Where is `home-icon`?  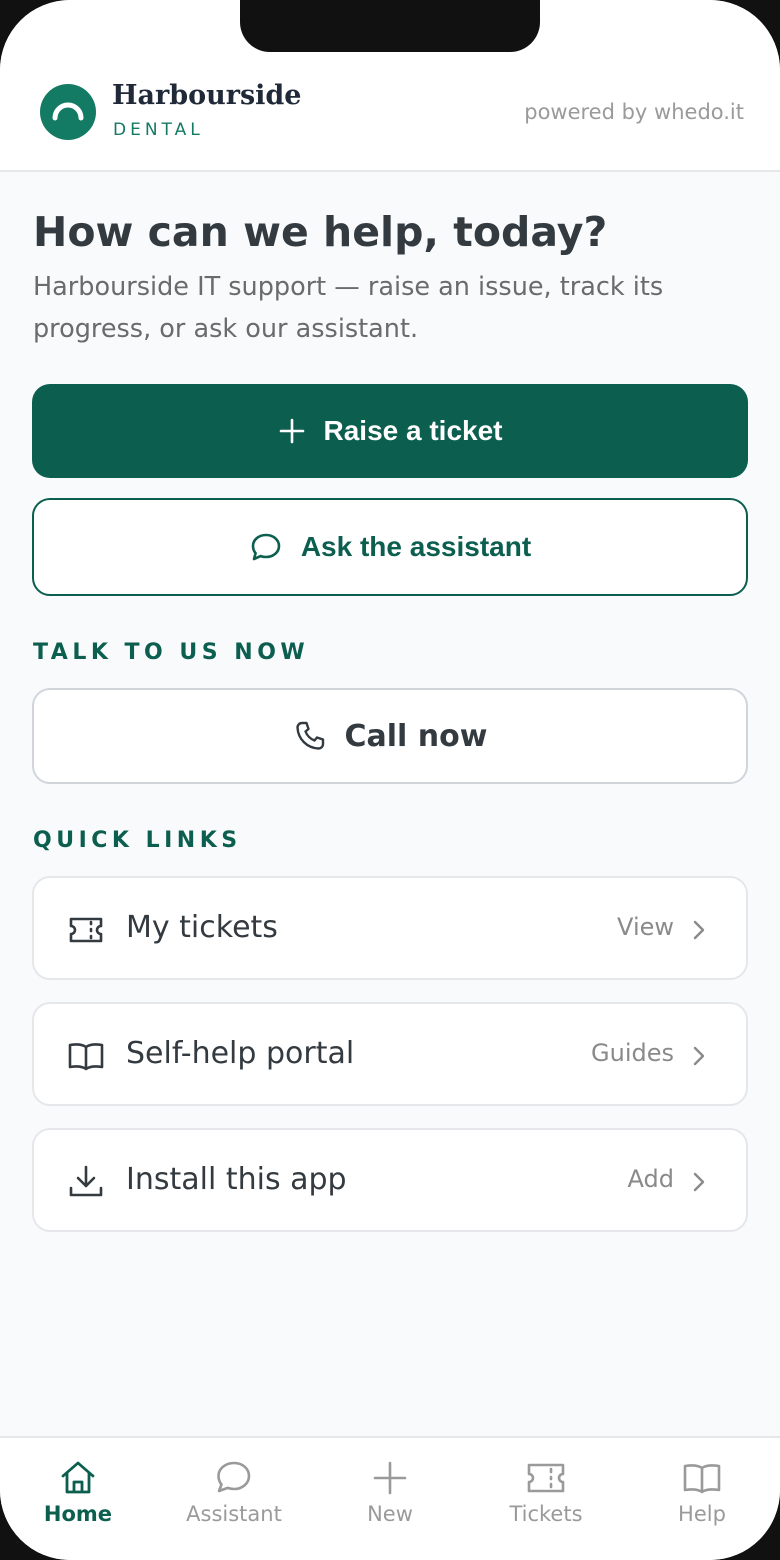 home-icon is located at coordinates (78, 1477).